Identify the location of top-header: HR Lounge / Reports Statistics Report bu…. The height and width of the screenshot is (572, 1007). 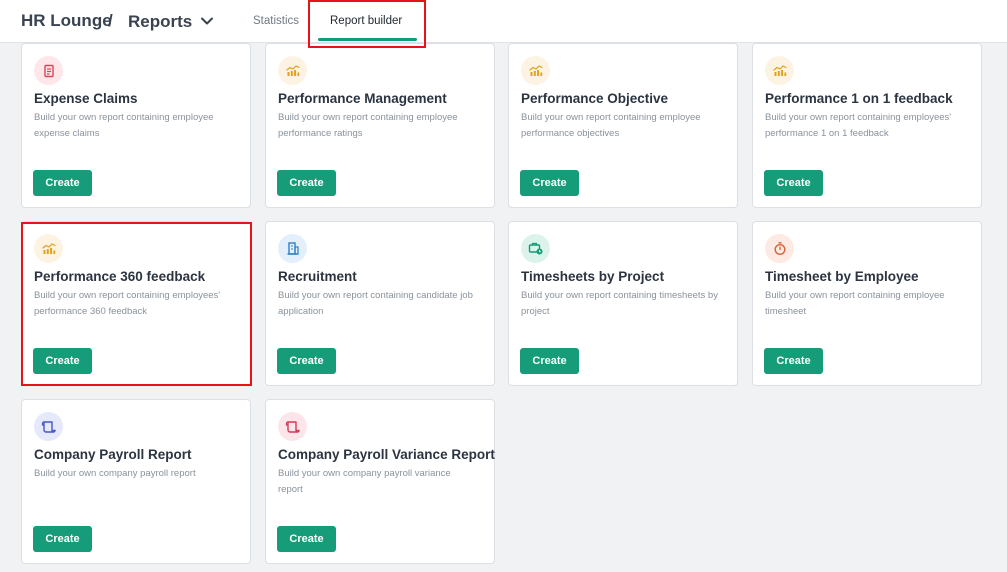
(503, 21).